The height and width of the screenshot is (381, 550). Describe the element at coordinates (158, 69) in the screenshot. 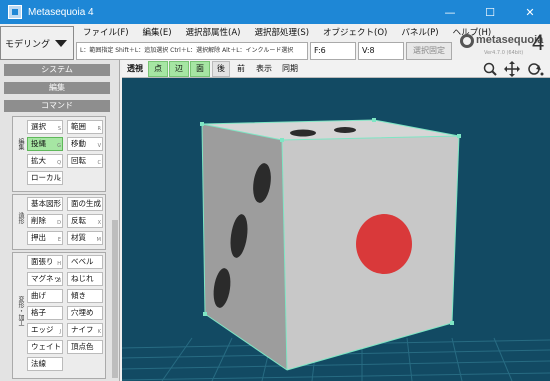

I see `point-mode-button: 点` at that location.